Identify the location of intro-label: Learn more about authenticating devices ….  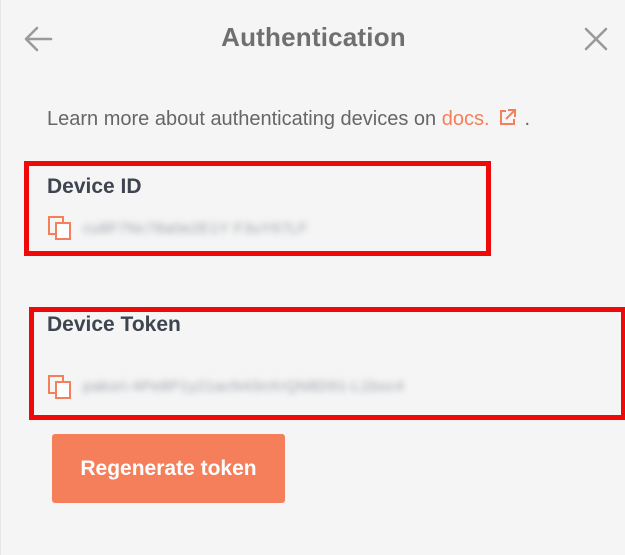
(244, 119).